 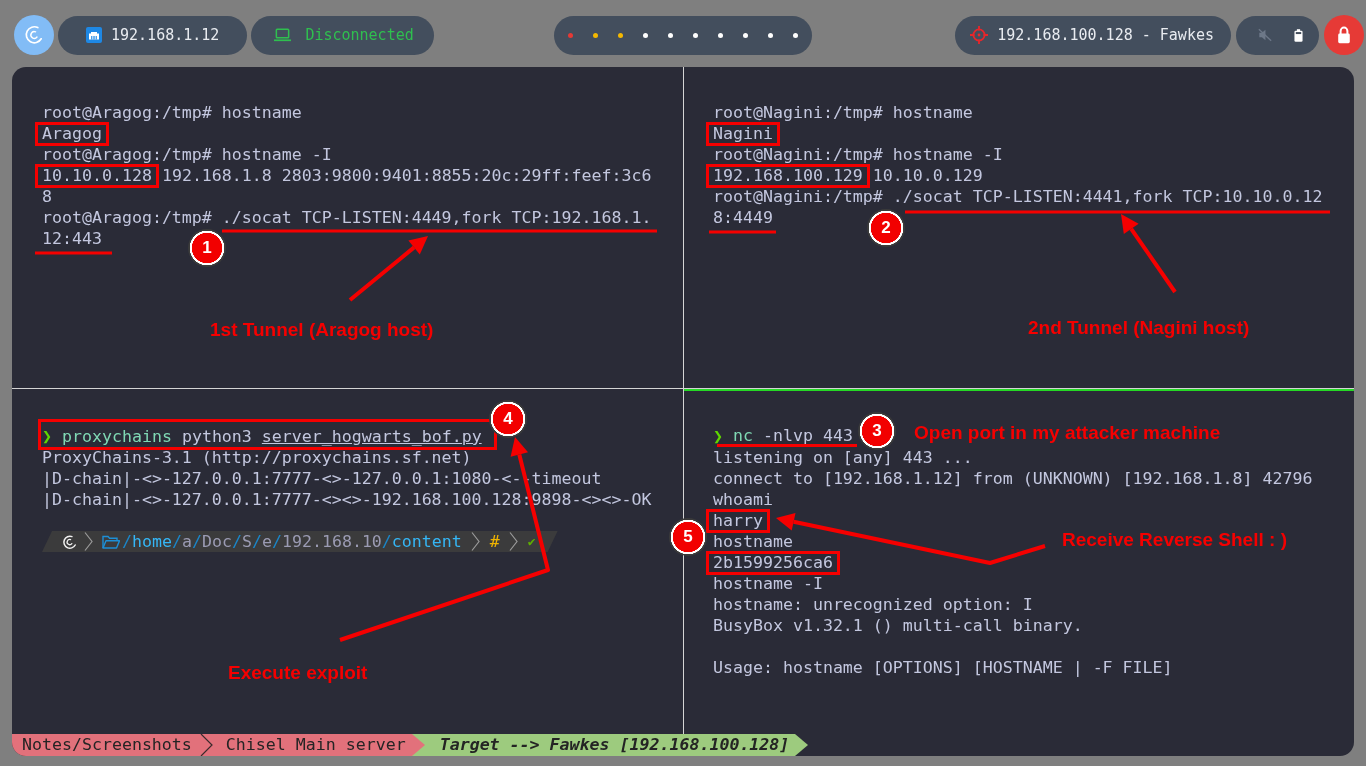 What do you see at coordinates (1067, 433) in the screenshot?
I see `annotation-label: Open port in my attacker machine` at bounding box center [1067, 433].